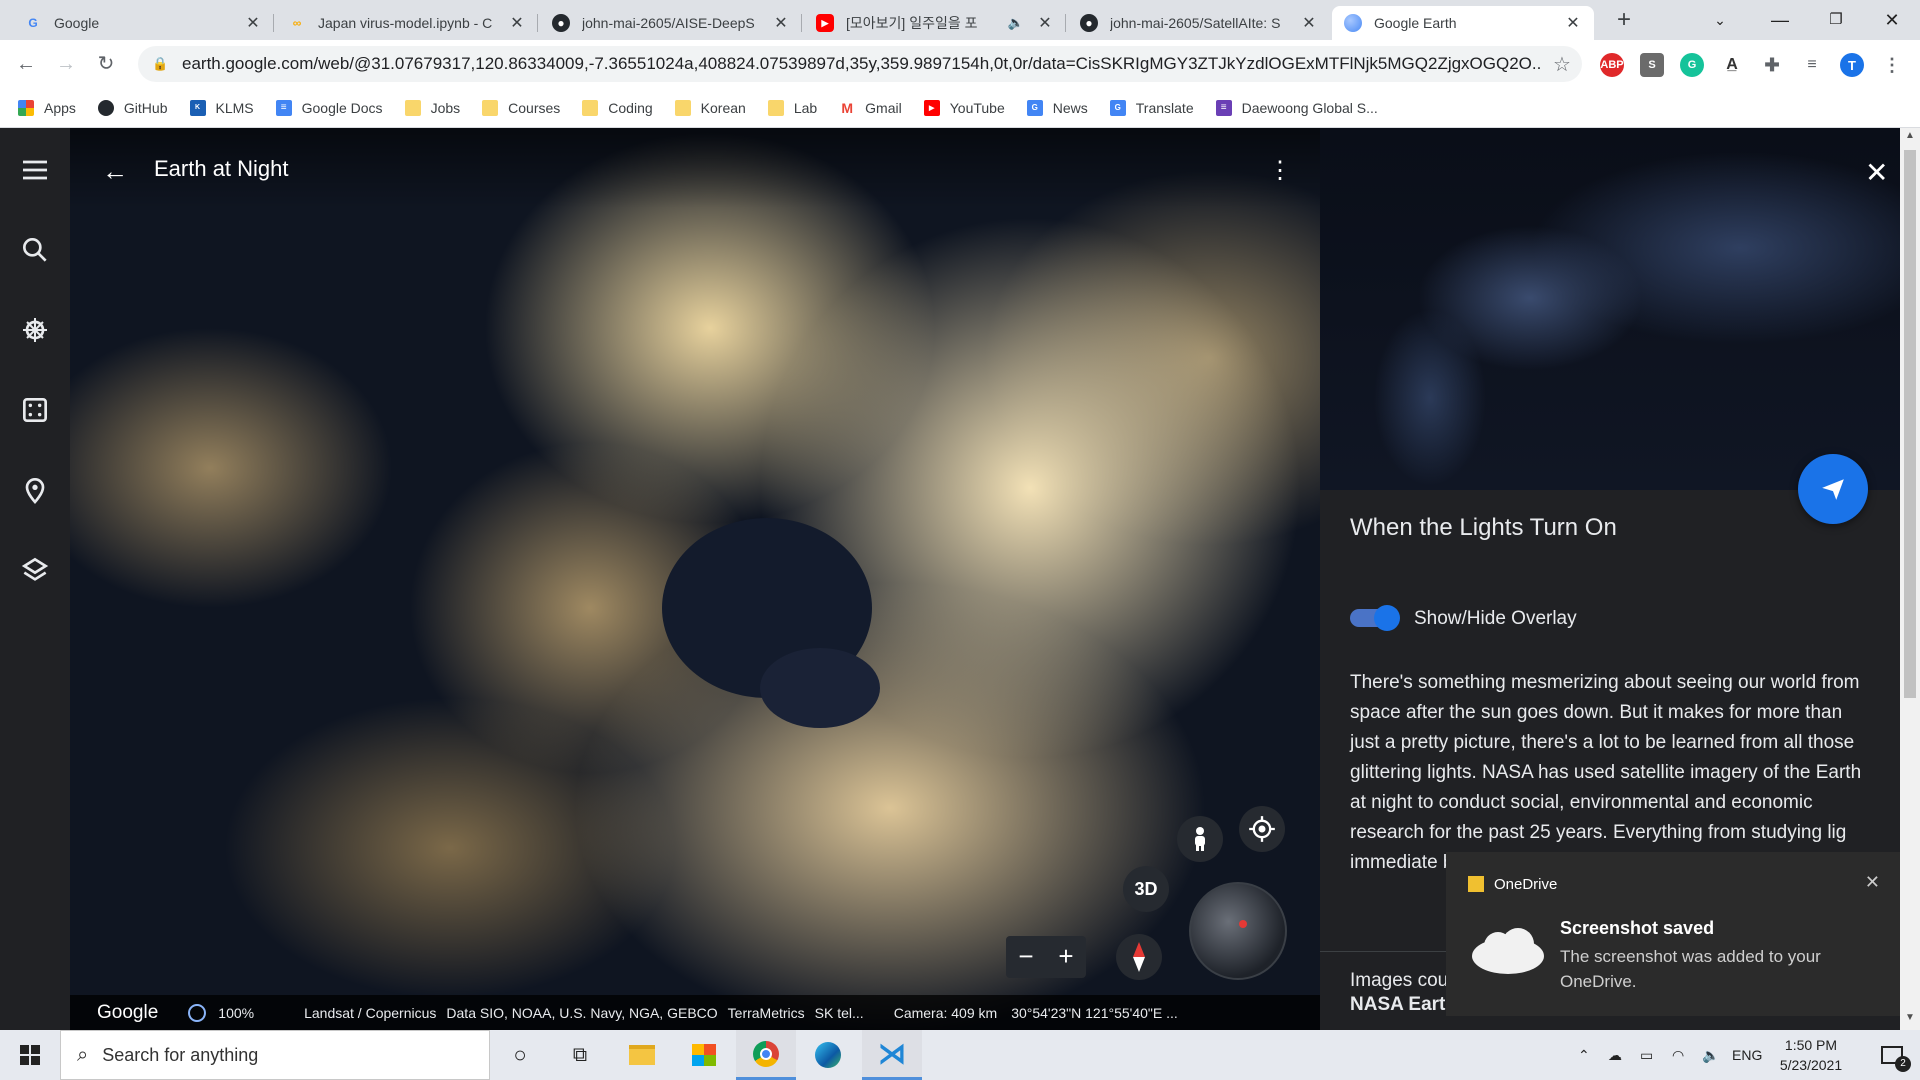 This screenshot has height=1080, width=1920. Describe the element at coordinates (1397, 1005) in the screenshot. I see `image-credits-source: NASA Eart` at that location.